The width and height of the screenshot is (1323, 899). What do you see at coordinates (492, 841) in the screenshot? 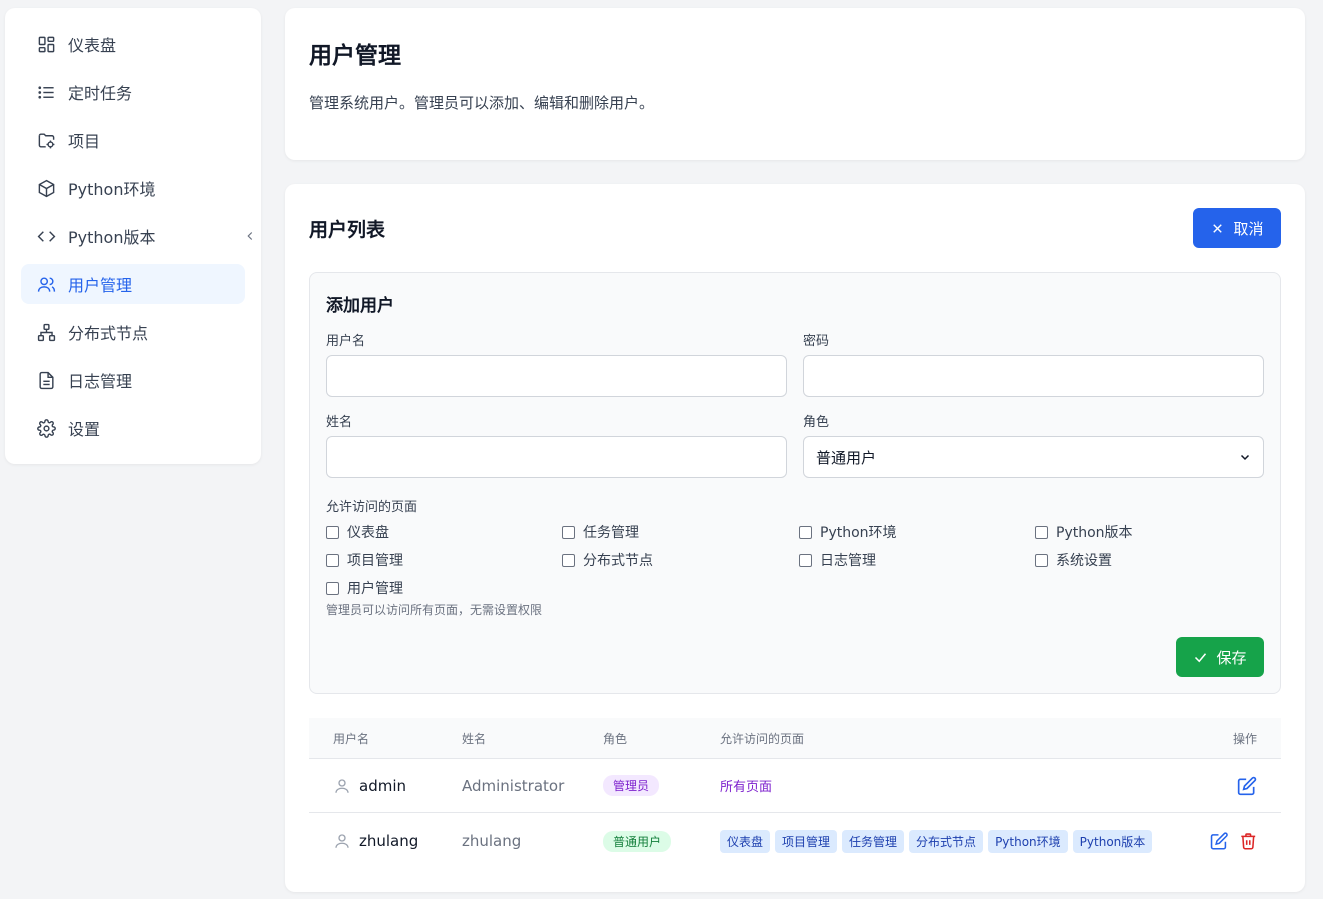
I see `cell-name: zhulang` at bounding box center [492, 841].